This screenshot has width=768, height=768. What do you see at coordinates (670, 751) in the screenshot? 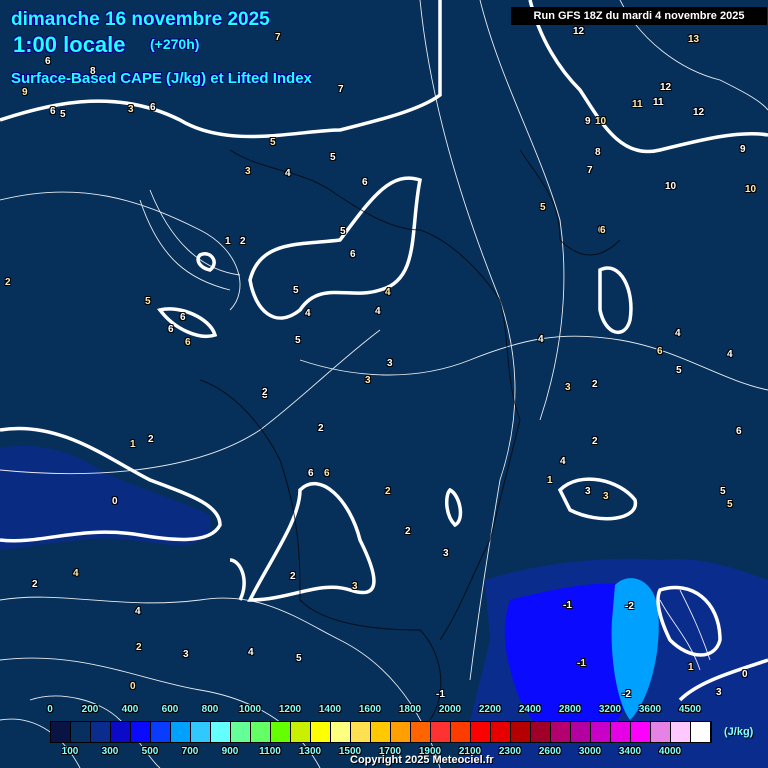
I see `colorbar-tick-label: 4000` at bounding box center [670, 751].